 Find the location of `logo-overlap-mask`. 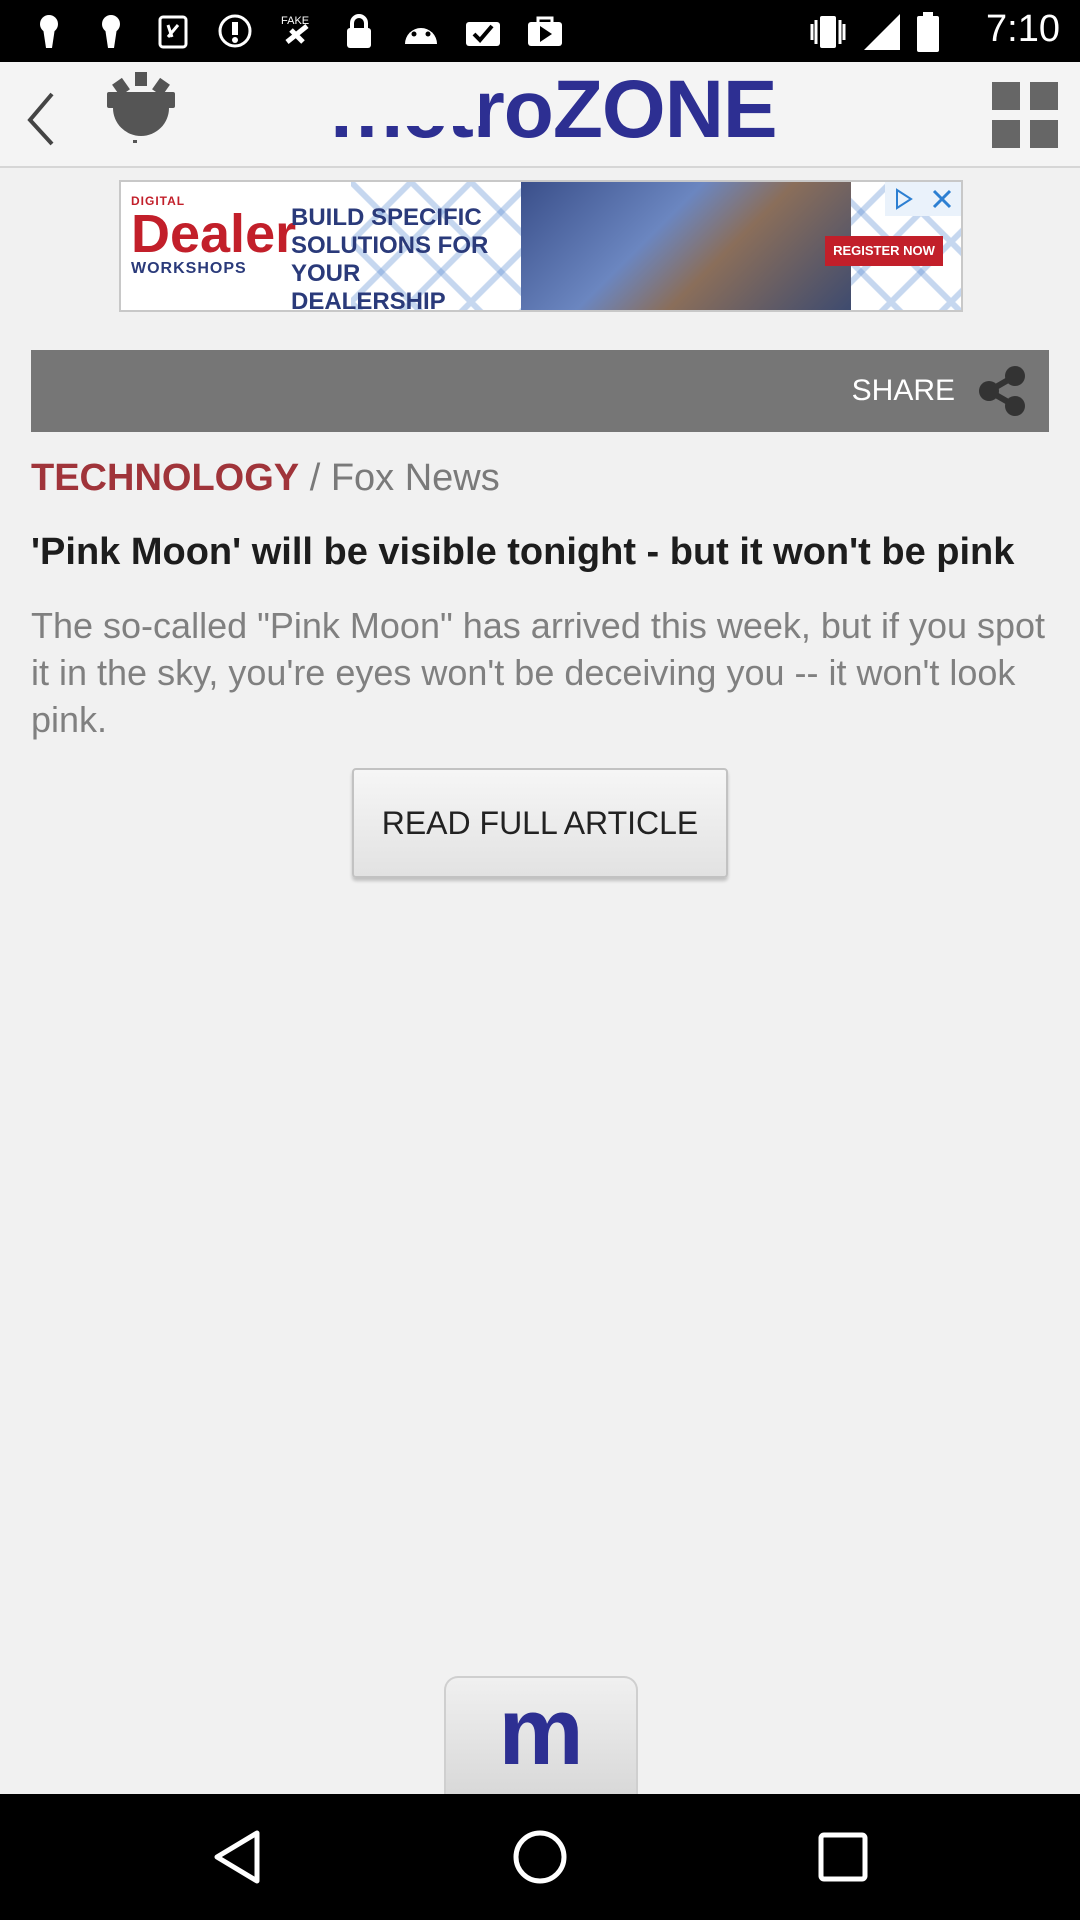

logo-overlap-mask is located at coordinates (405, 98).